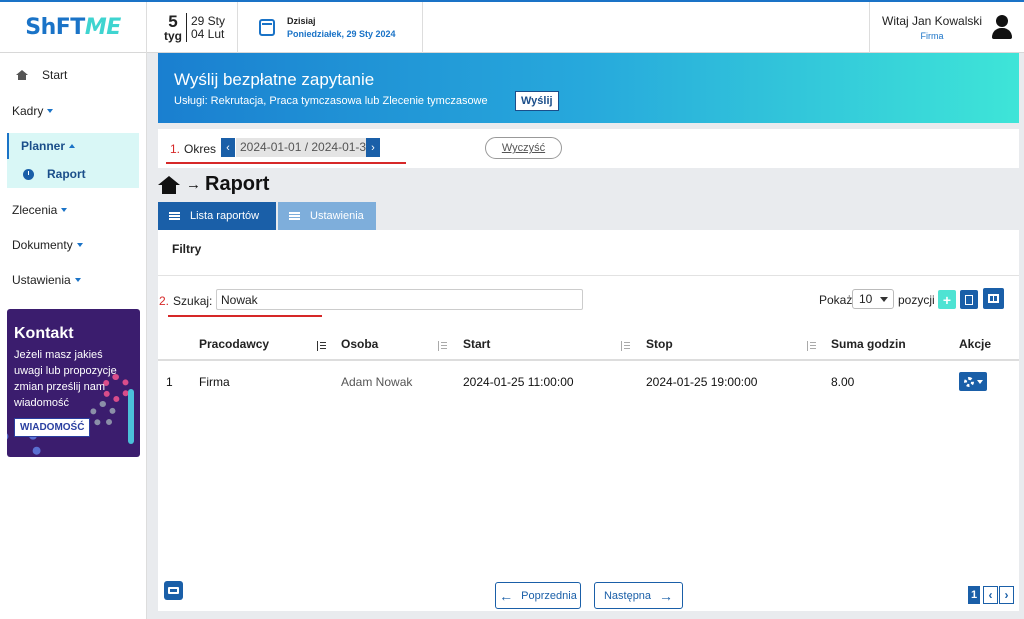 Image resolution: width=1024 pixels, height=619 pixels. What do you see at coordinates (214, 382) in the screenshot?
I see `cell-employer: Firma` at bounding box center [214, 382].